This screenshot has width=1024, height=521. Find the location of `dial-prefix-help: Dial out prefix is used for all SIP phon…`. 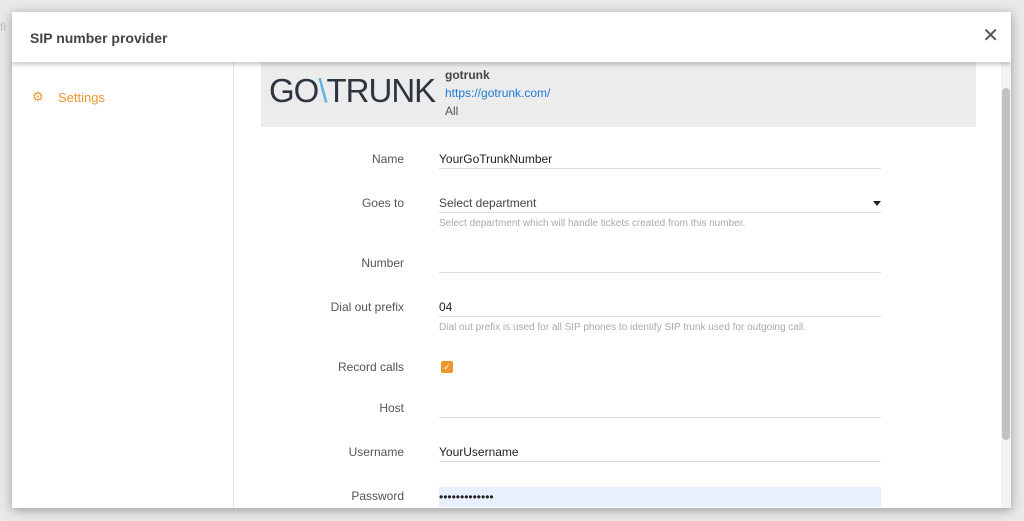

dial-prefix-help: Dial out prefix is used for all SIP phon… is located at coordinates (623, 327).